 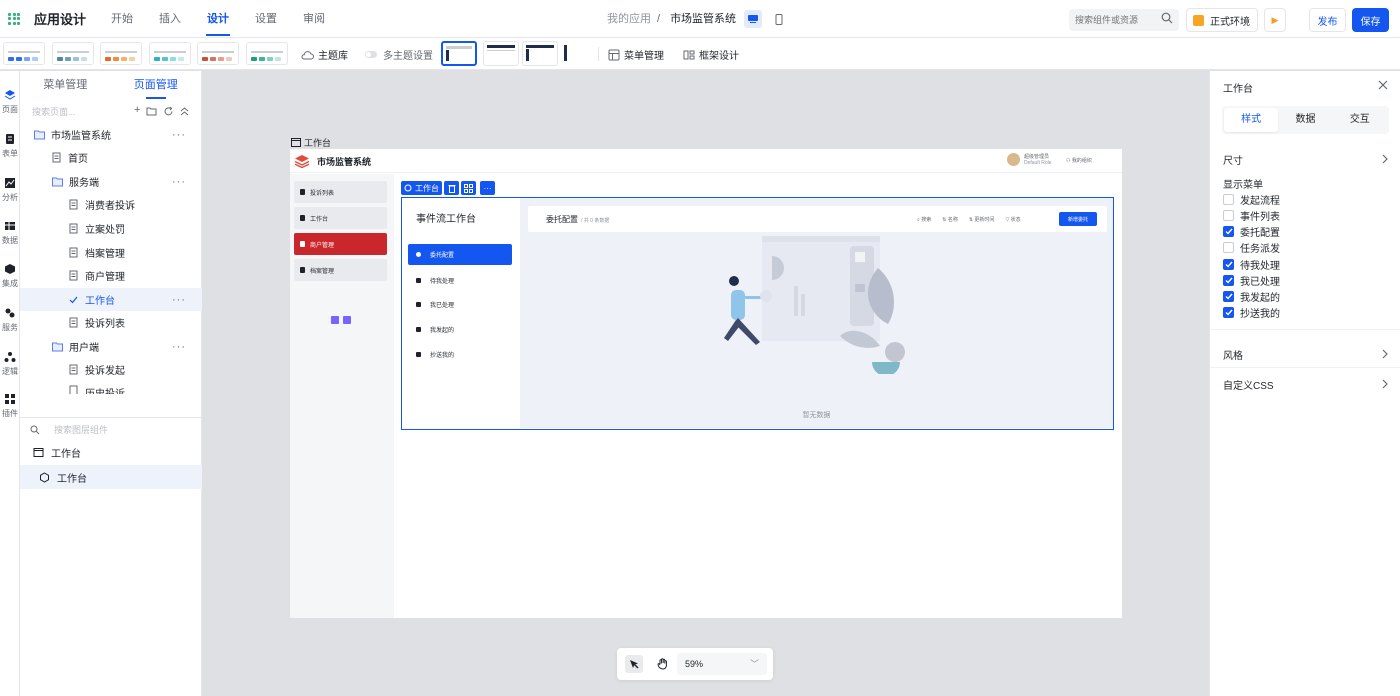 What do you see at coordinates (1251, 280) in the screenshot?
I see `menu-option-done: 我已处理` at bounding box center [1251, 280].